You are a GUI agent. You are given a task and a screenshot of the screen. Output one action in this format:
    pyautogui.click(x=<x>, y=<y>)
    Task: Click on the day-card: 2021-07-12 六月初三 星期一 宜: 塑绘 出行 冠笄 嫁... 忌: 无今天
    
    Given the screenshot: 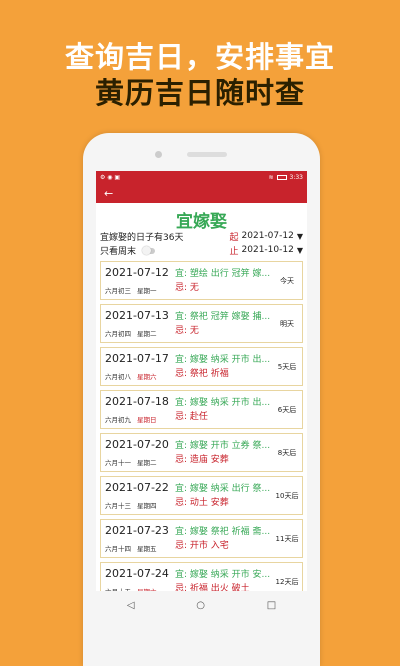 What is the action you would take?
    pyautogui.click(x=201, y=280)
    